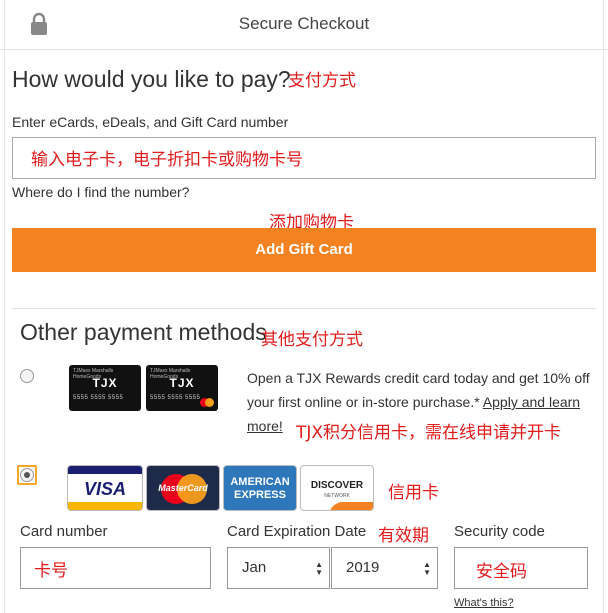 This screenshot has width=608, height=613. Describe the element at coordinates (151, 79) in the screenshot. I see `pay-heading: How would you like to pay?` at that location.